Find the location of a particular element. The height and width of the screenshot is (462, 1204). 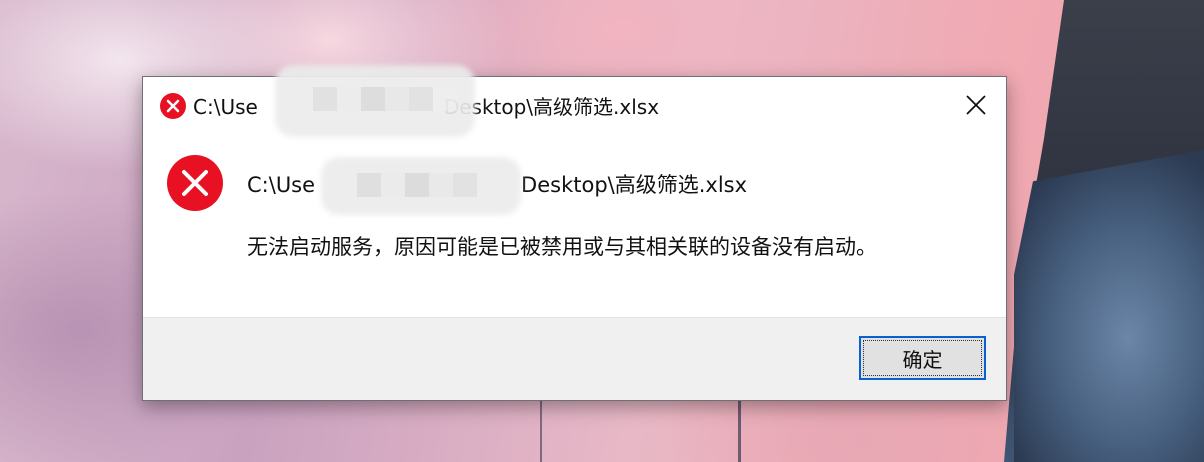

close-icon is located at coordinates (976, 104).